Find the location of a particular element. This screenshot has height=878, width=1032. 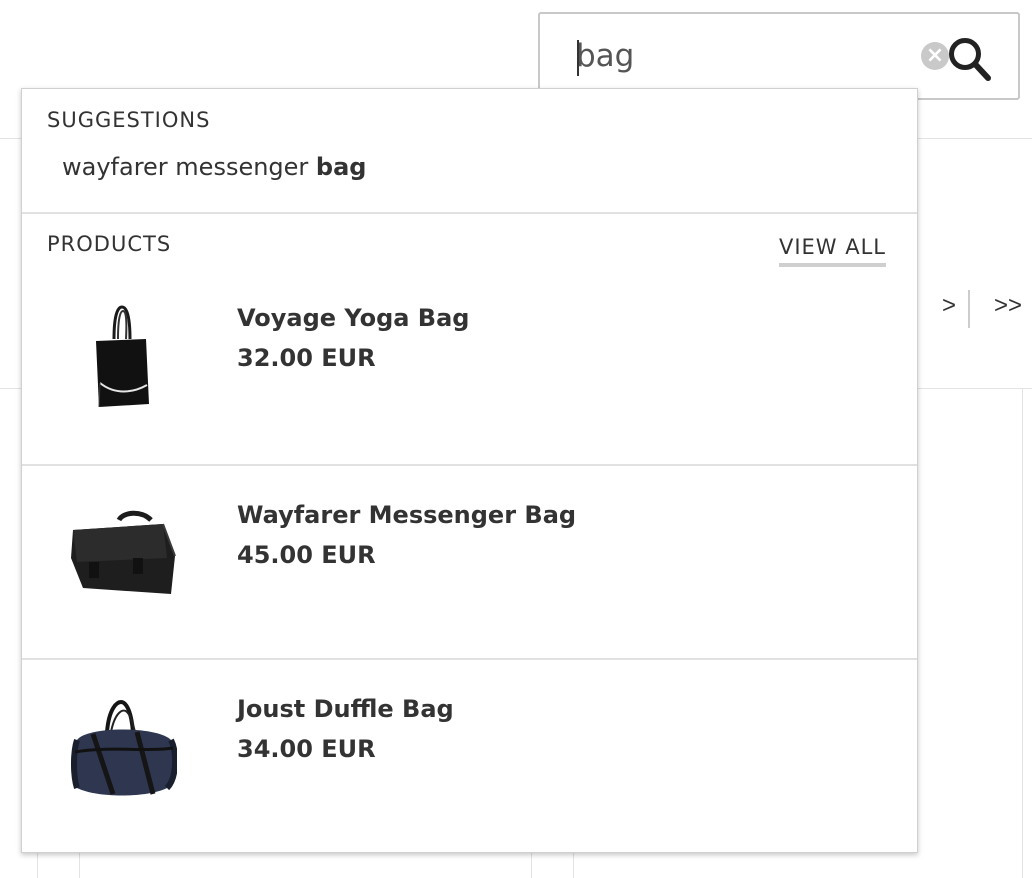

product-name: Joust Duffle Bag is located at coordinates (345, 709).